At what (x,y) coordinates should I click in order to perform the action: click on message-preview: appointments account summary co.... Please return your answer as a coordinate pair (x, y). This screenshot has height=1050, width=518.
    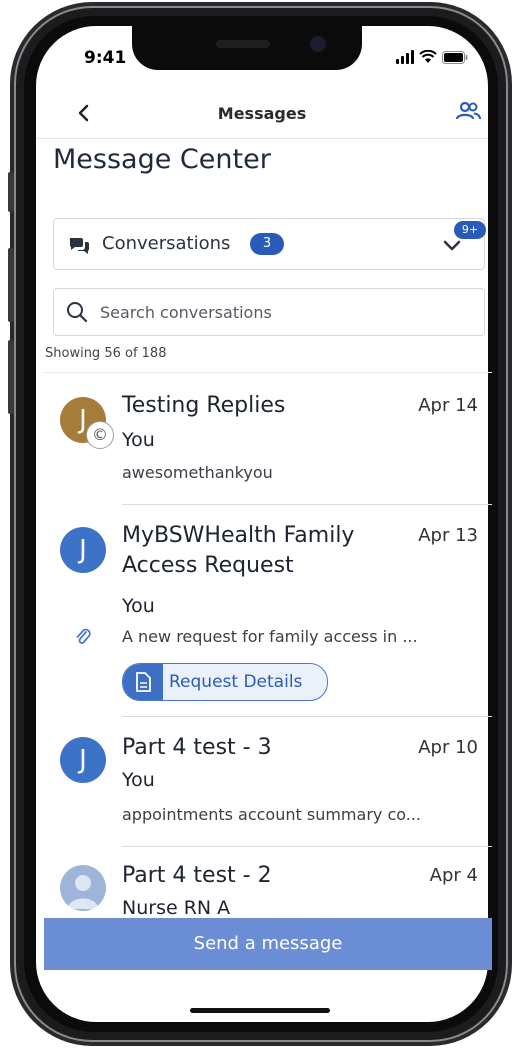
    Looking at the image, I should click on (272, 814).